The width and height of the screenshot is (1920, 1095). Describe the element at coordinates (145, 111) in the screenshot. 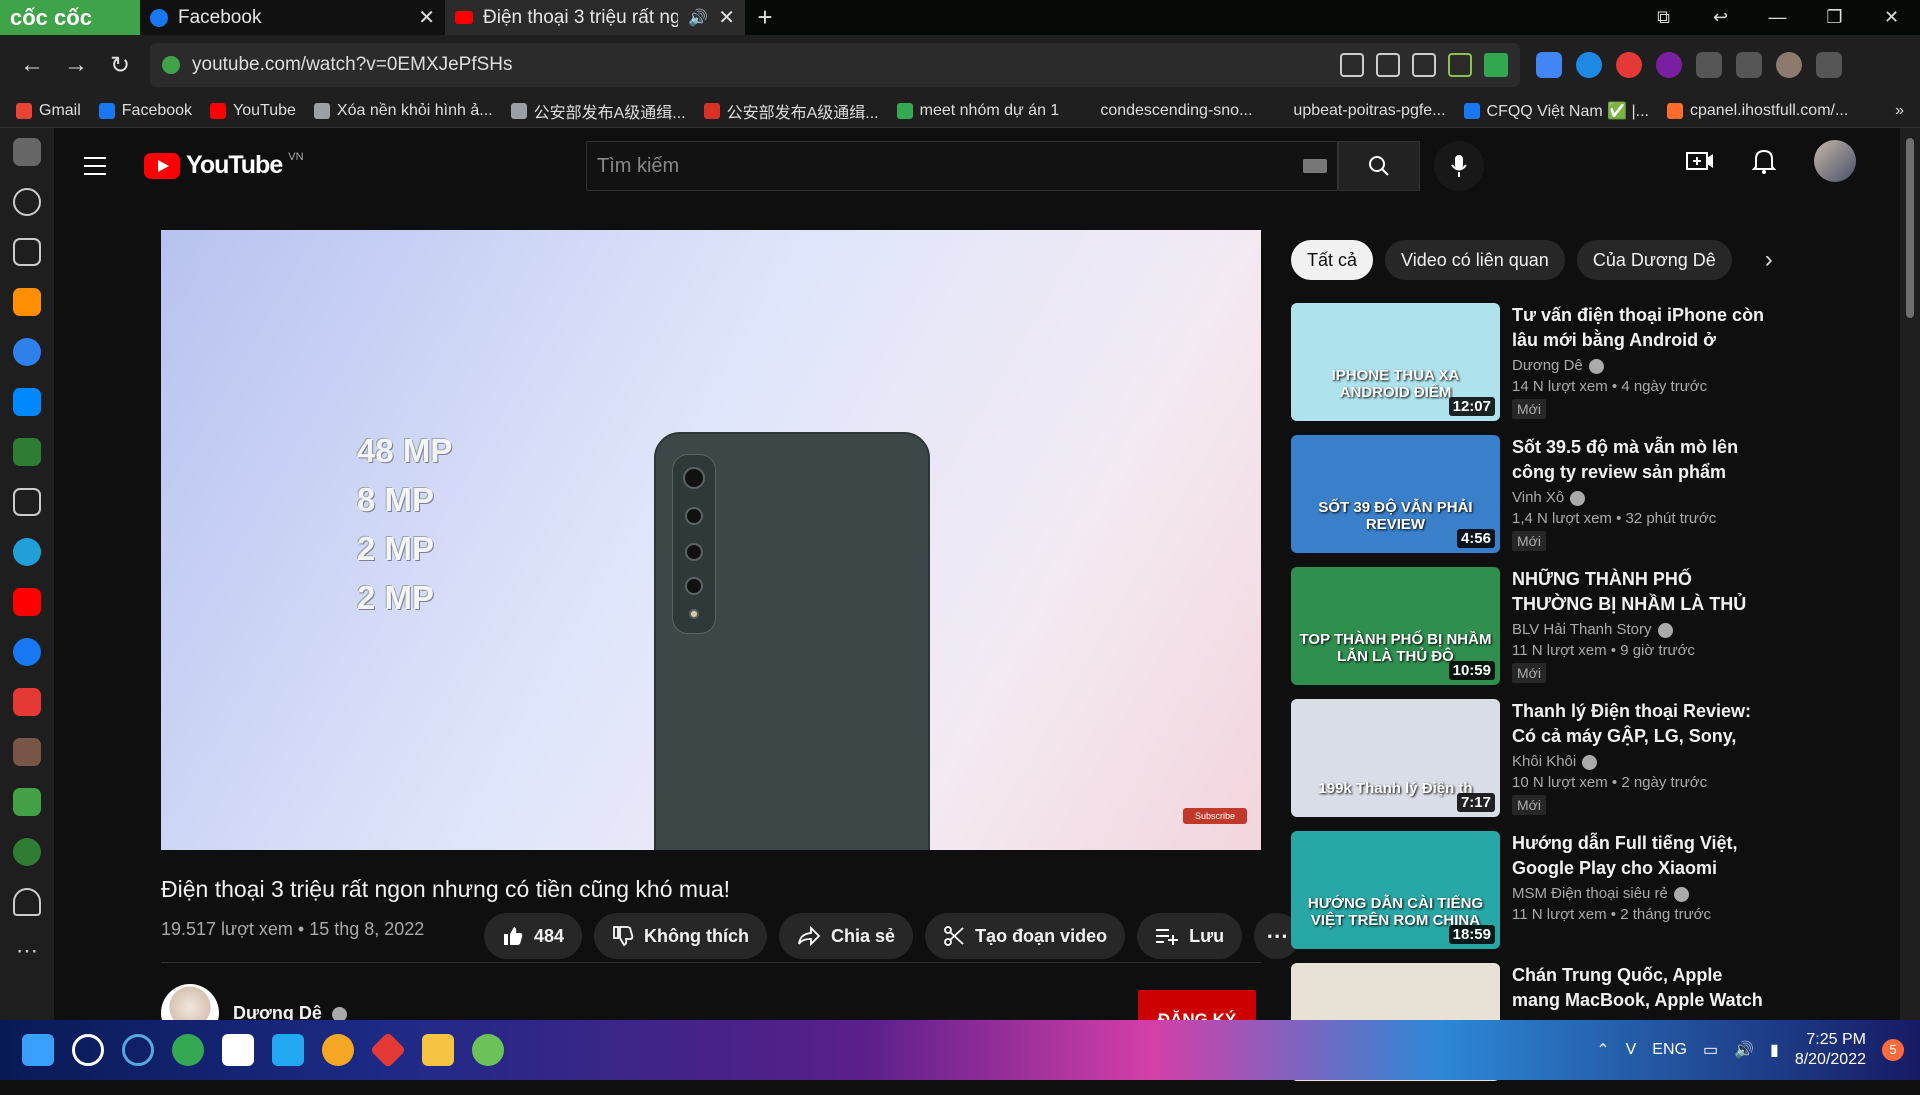

I see `bookmark-item: Facebook` at that location.